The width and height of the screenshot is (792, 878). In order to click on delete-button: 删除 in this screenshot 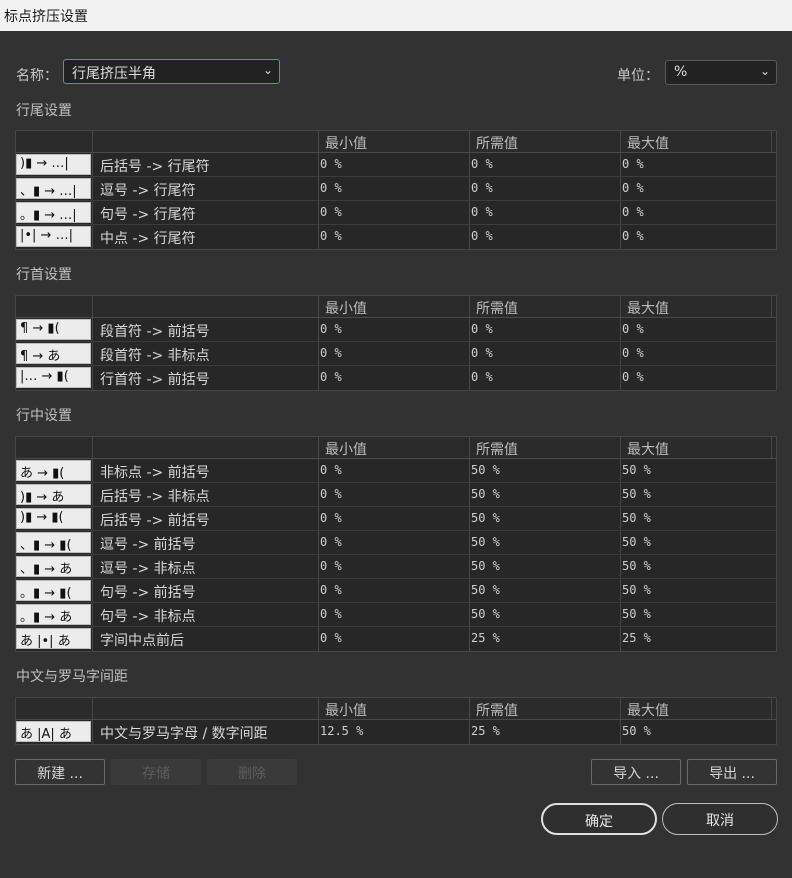, I will do `click(252, 772)`.